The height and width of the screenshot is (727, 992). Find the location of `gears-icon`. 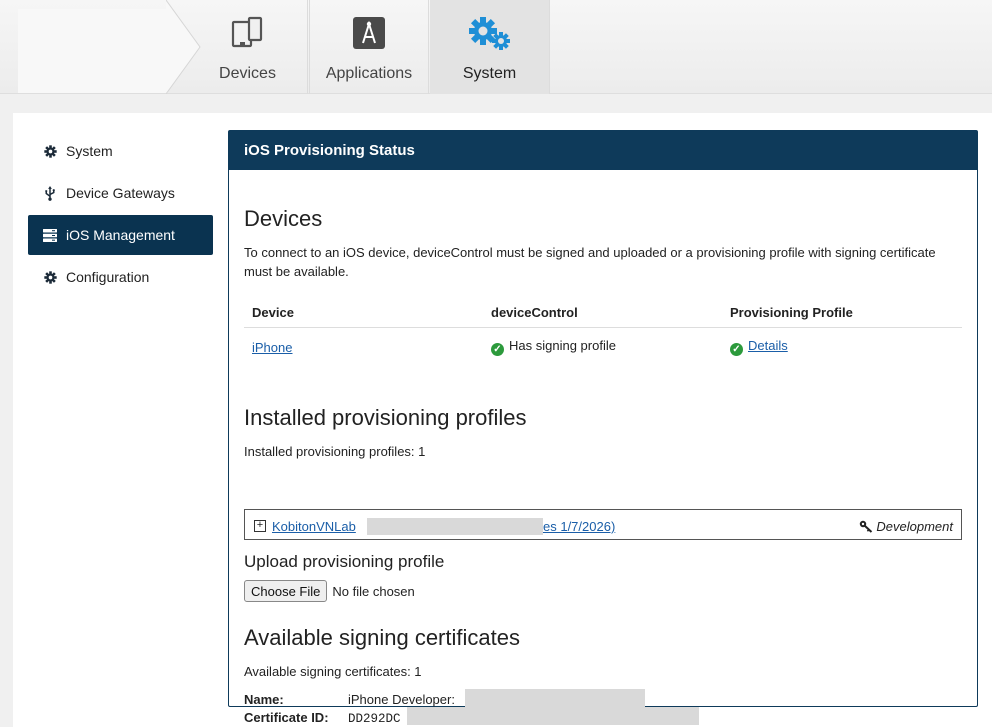

gears-icon is located at coordinates (489, 34).